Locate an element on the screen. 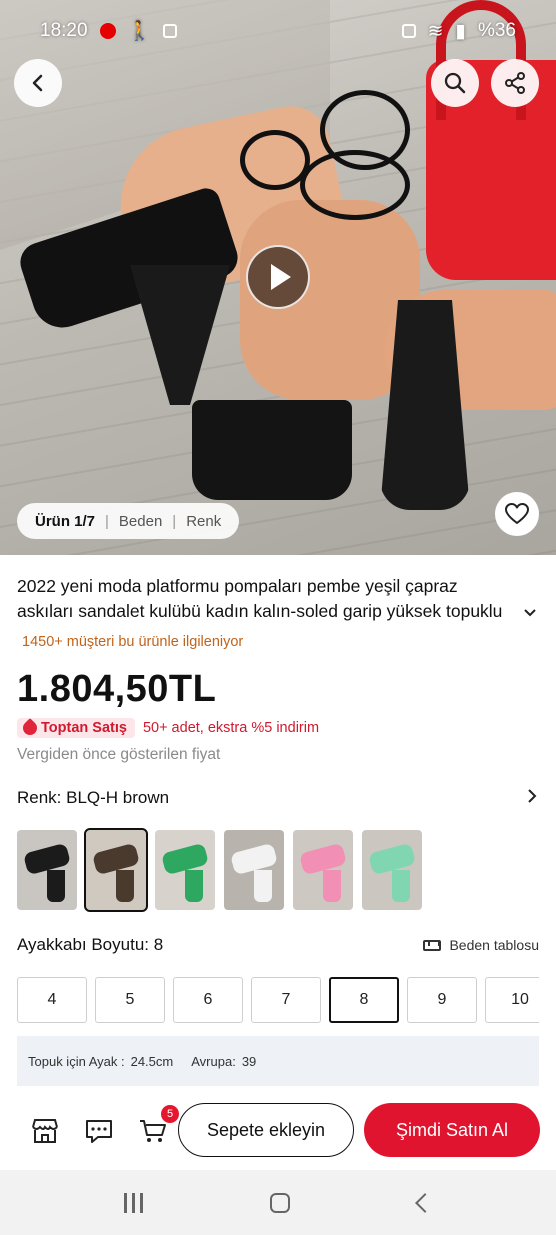 This screenshot has height=1235, width=556. gallery-indicator-color: Renk is located at coordinates (203, 521).